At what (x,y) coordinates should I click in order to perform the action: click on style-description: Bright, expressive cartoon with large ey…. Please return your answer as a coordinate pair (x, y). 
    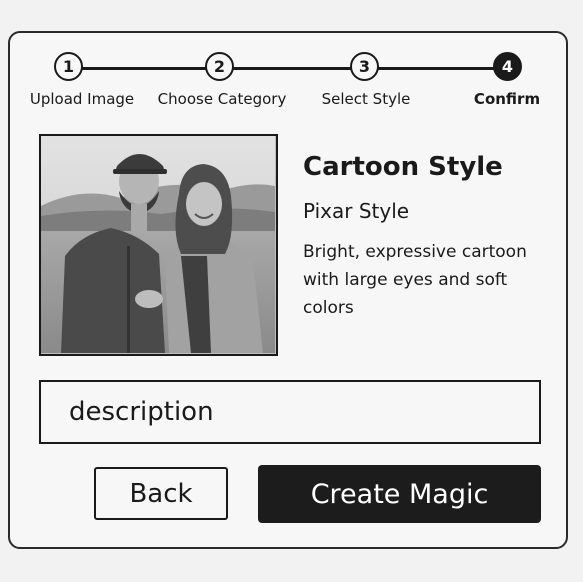
    Looking at the image, I should click on (415, 280).